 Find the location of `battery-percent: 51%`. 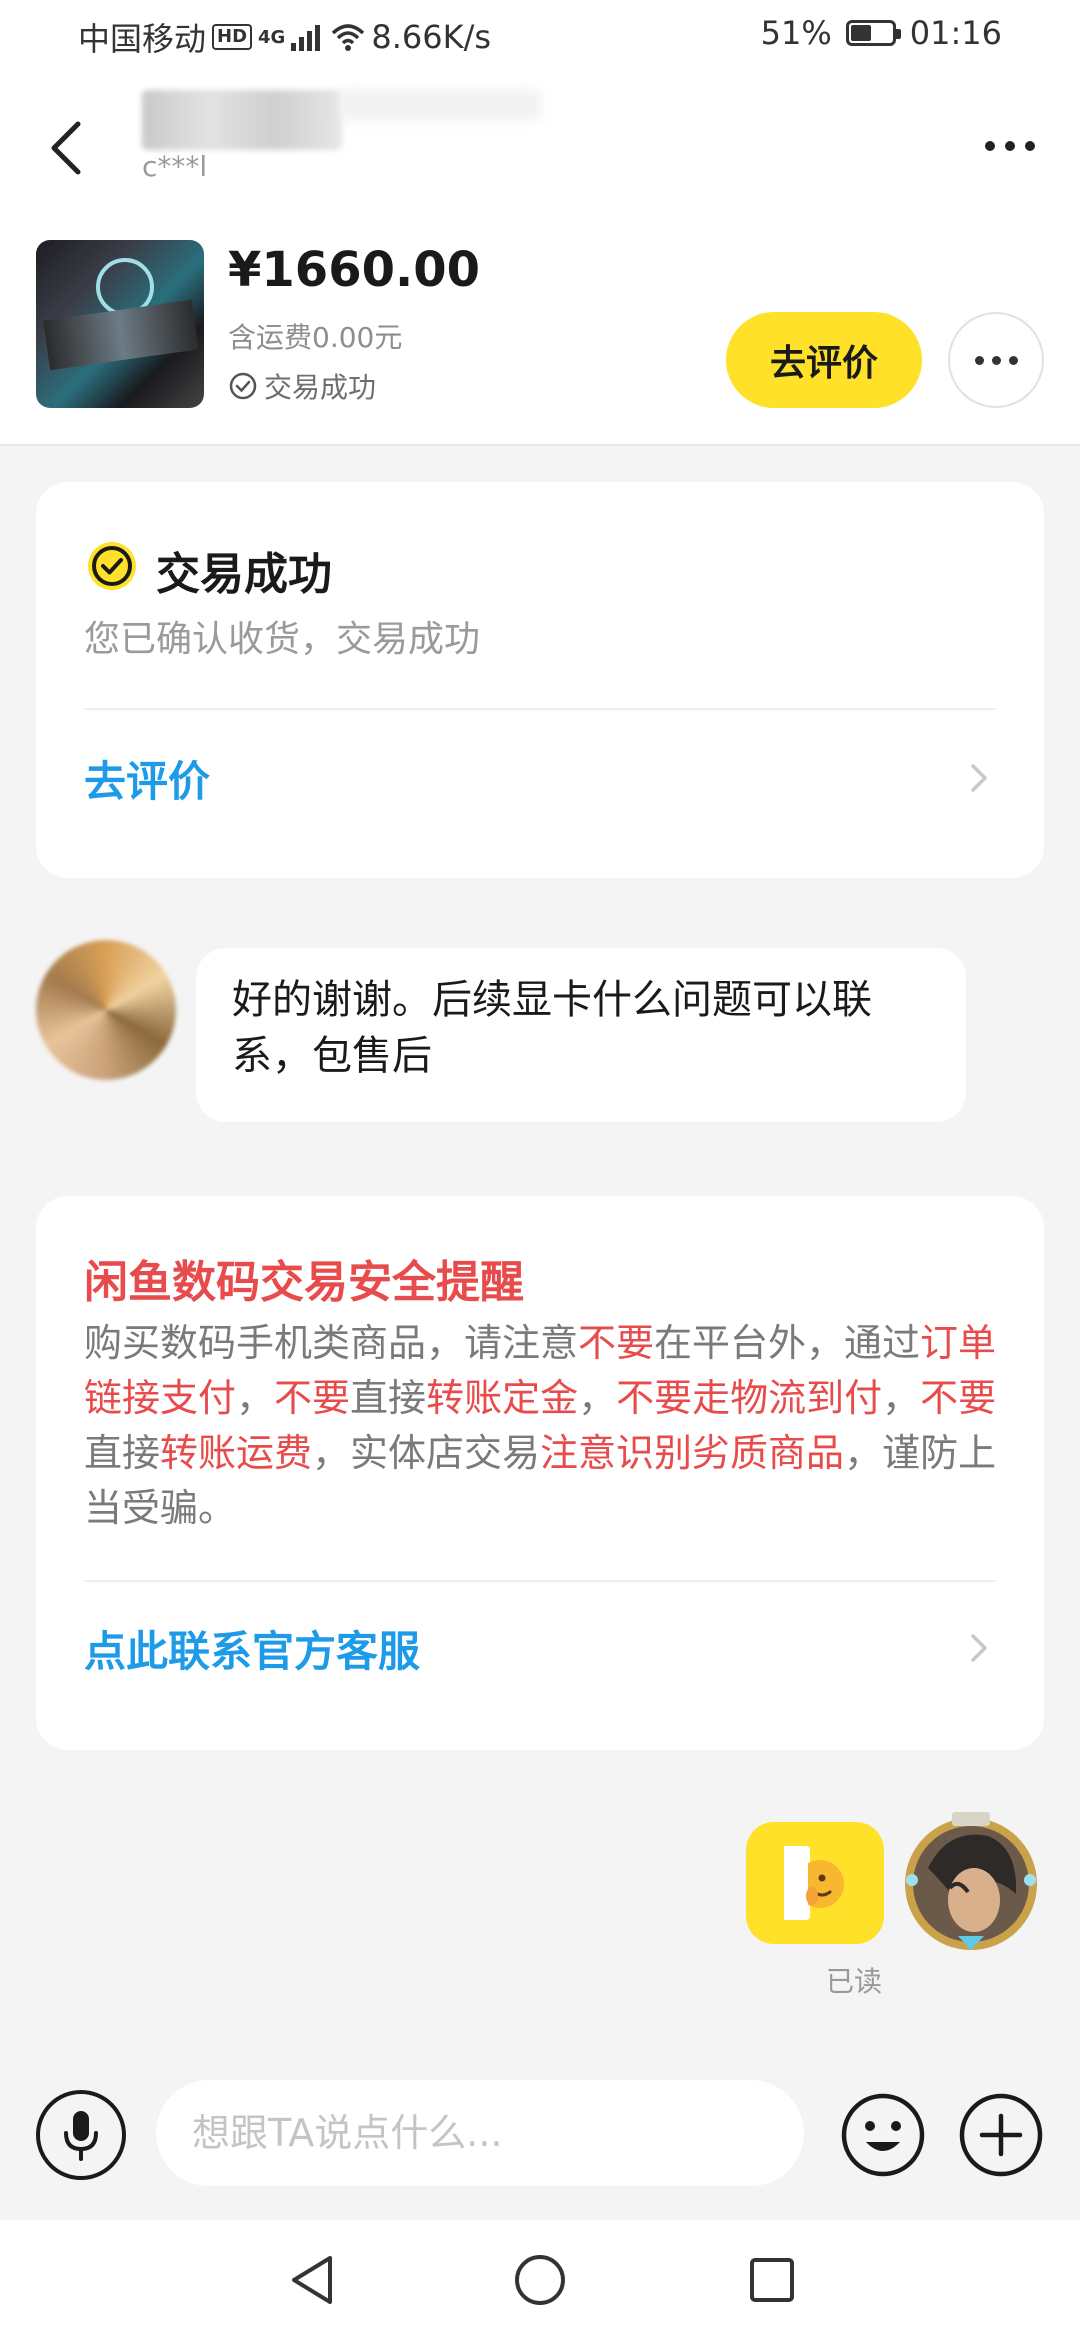

battery-percent: 51% is located at coordinates (796, 33).